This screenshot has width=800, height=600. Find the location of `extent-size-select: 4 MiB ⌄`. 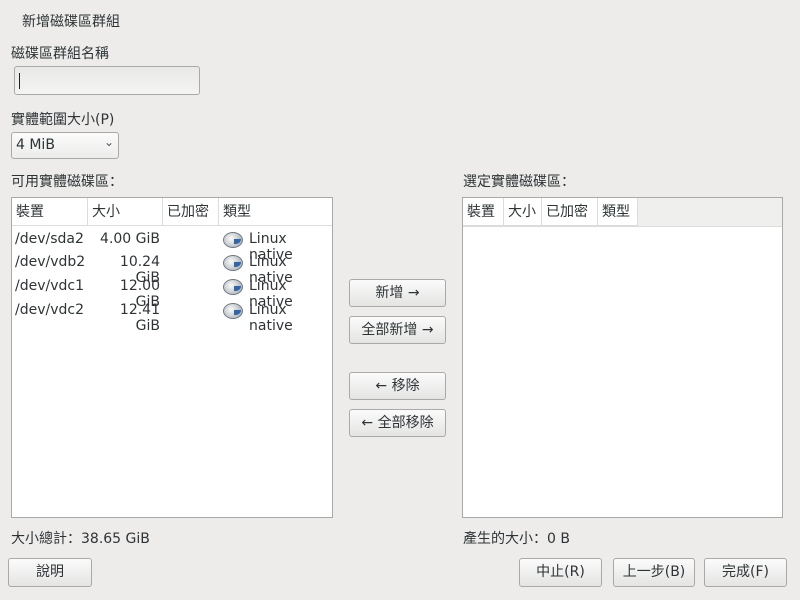

extent-size-select: 4 MiB ⌄ is located at coordinates (65, 145).